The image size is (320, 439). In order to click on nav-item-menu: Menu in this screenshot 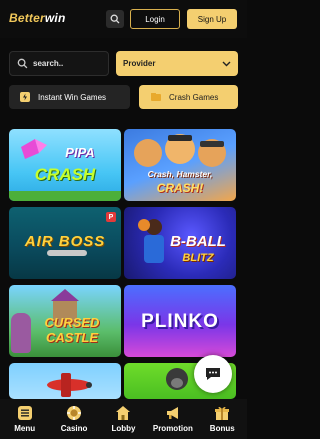, I will do `click(24, 419)`.